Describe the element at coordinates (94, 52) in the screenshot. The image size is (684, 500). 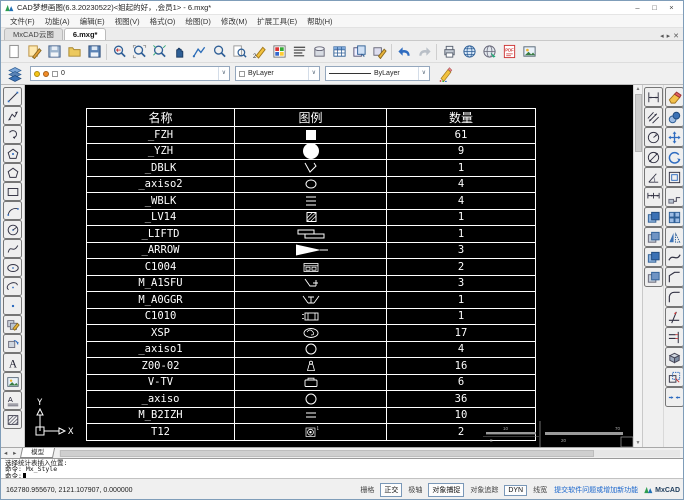
I see `save-as-button` at that location.